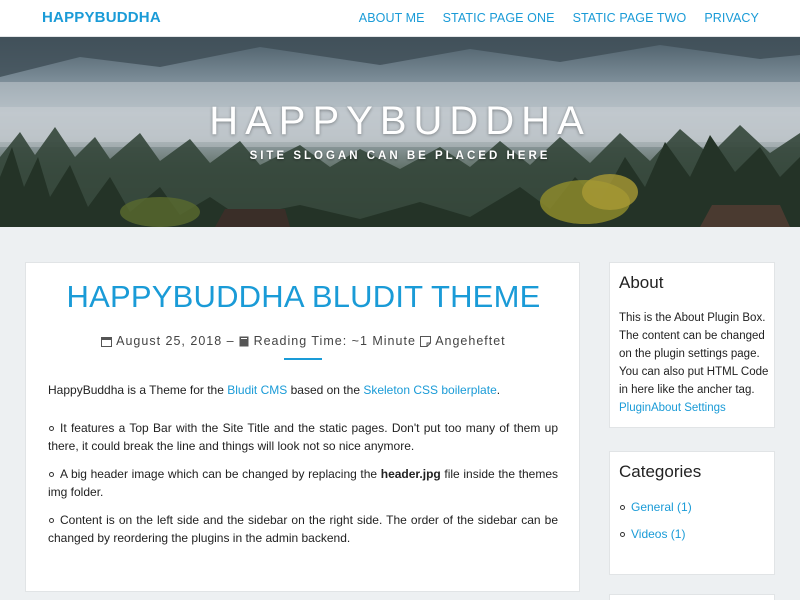  Describe the element at coordinates (400, 156) in the screenshot. I see `hero-slogan: SITE SLOGAN CAN BE PLACED HERE` at that location.